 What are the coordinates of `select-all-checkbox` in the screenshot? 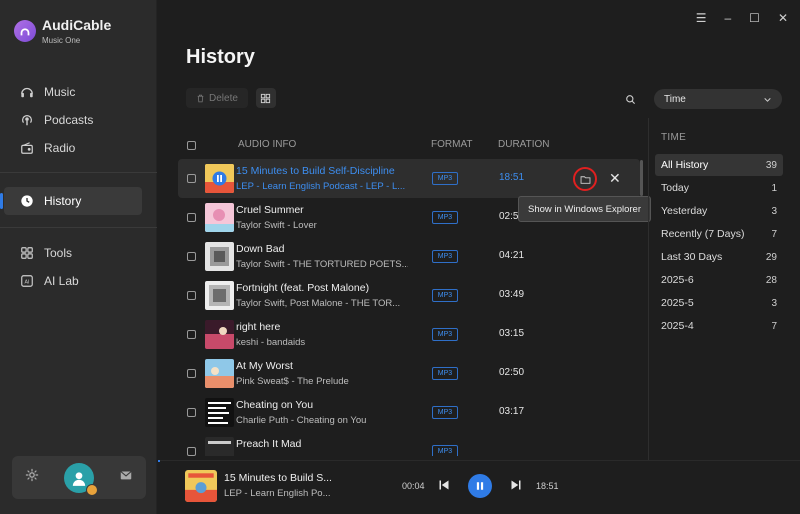 It's located at (191, 145).